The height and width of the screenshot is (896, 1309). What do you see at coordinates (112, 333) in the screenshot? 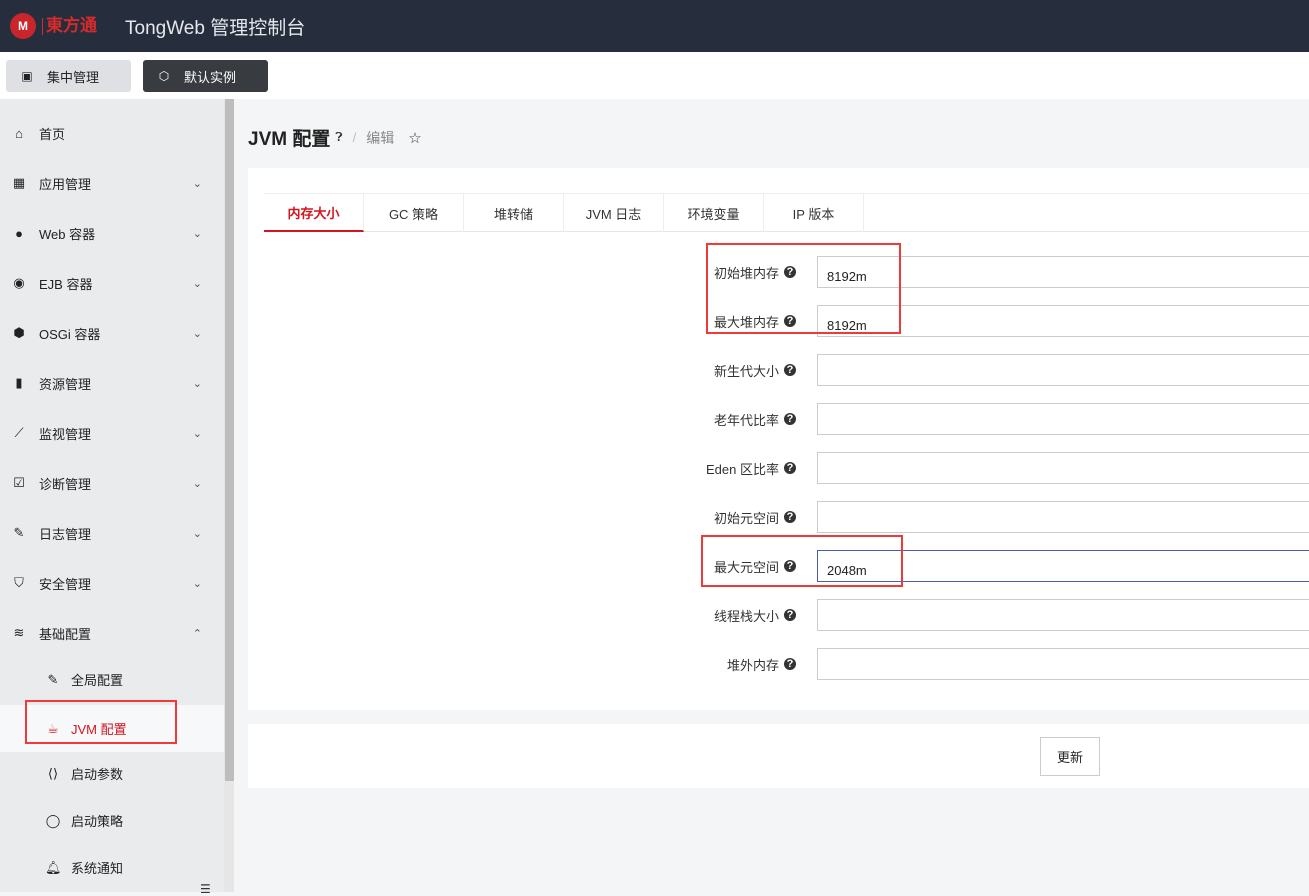
I see `sidebar-item-osgi: ⬢ OSGi 容器 ⌄` at bounding box center [112, 333].